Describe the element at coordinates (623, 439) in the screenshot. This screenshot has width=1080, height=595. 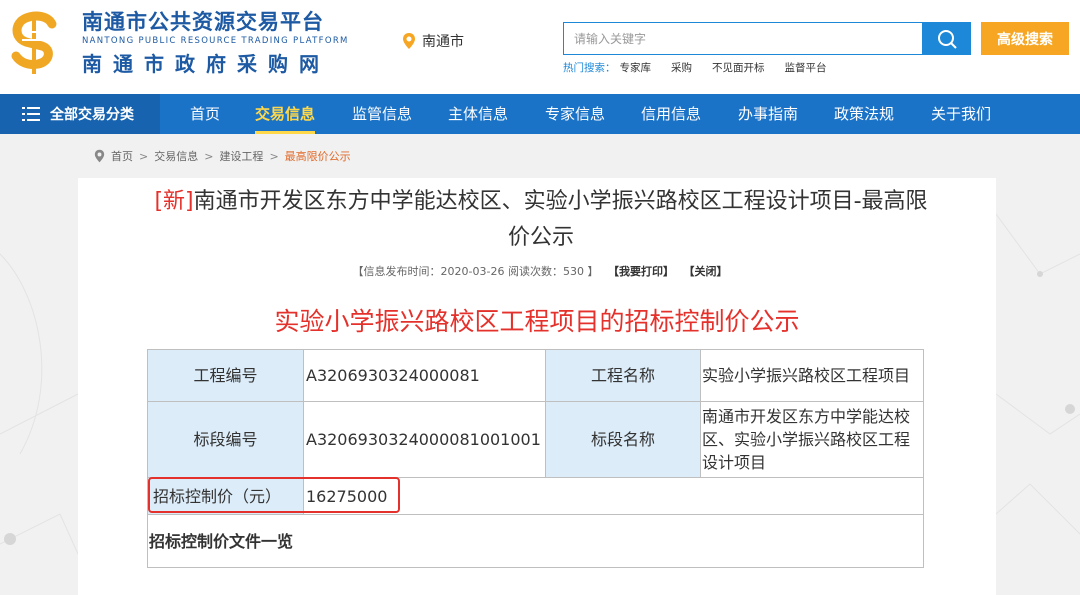
I see `section-name-label: 标段名称` at that location.